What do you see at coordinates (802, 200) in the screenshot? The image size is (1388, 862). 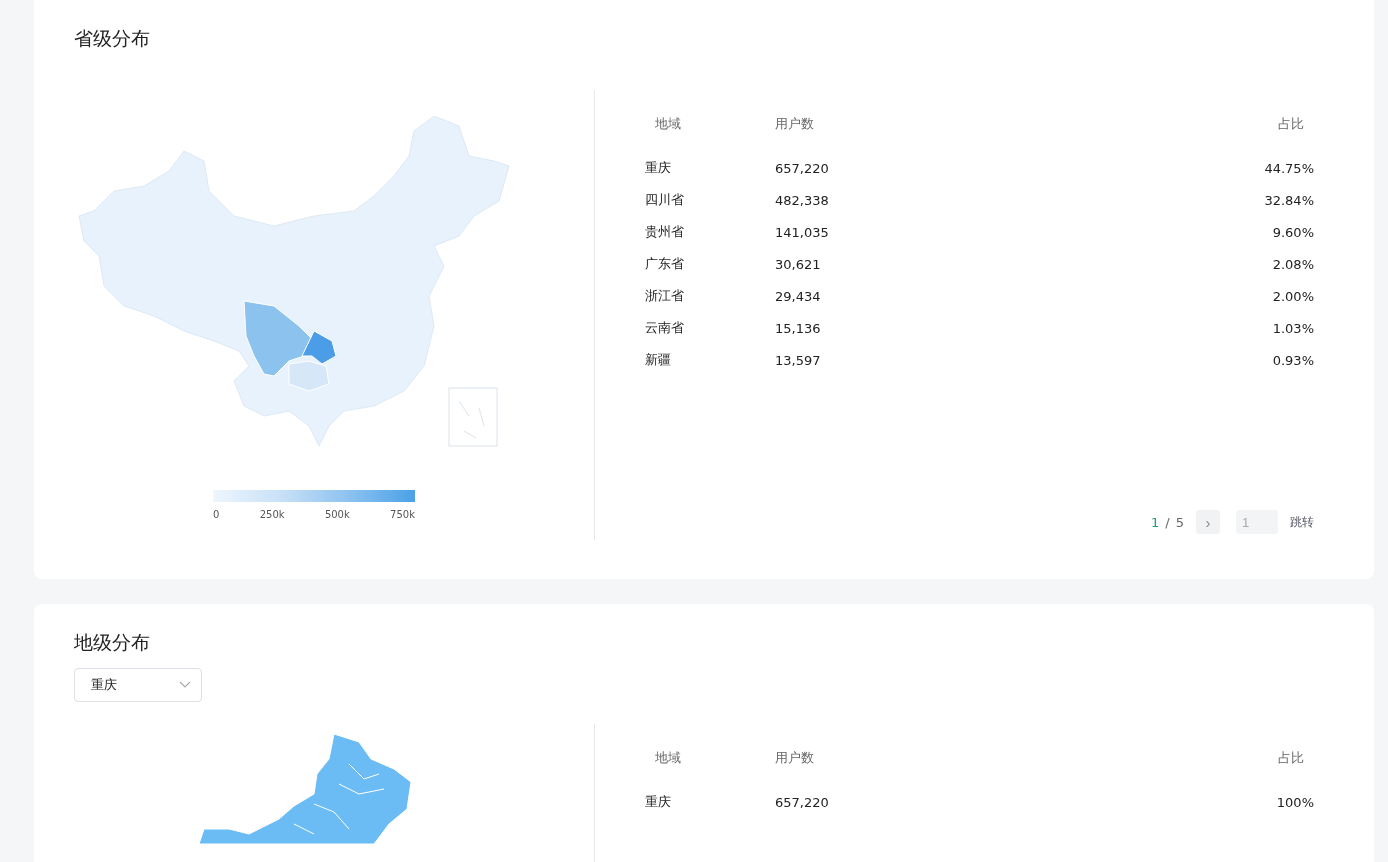 I see `table-cell-text: 482,338` at bounding box center [802, 200].